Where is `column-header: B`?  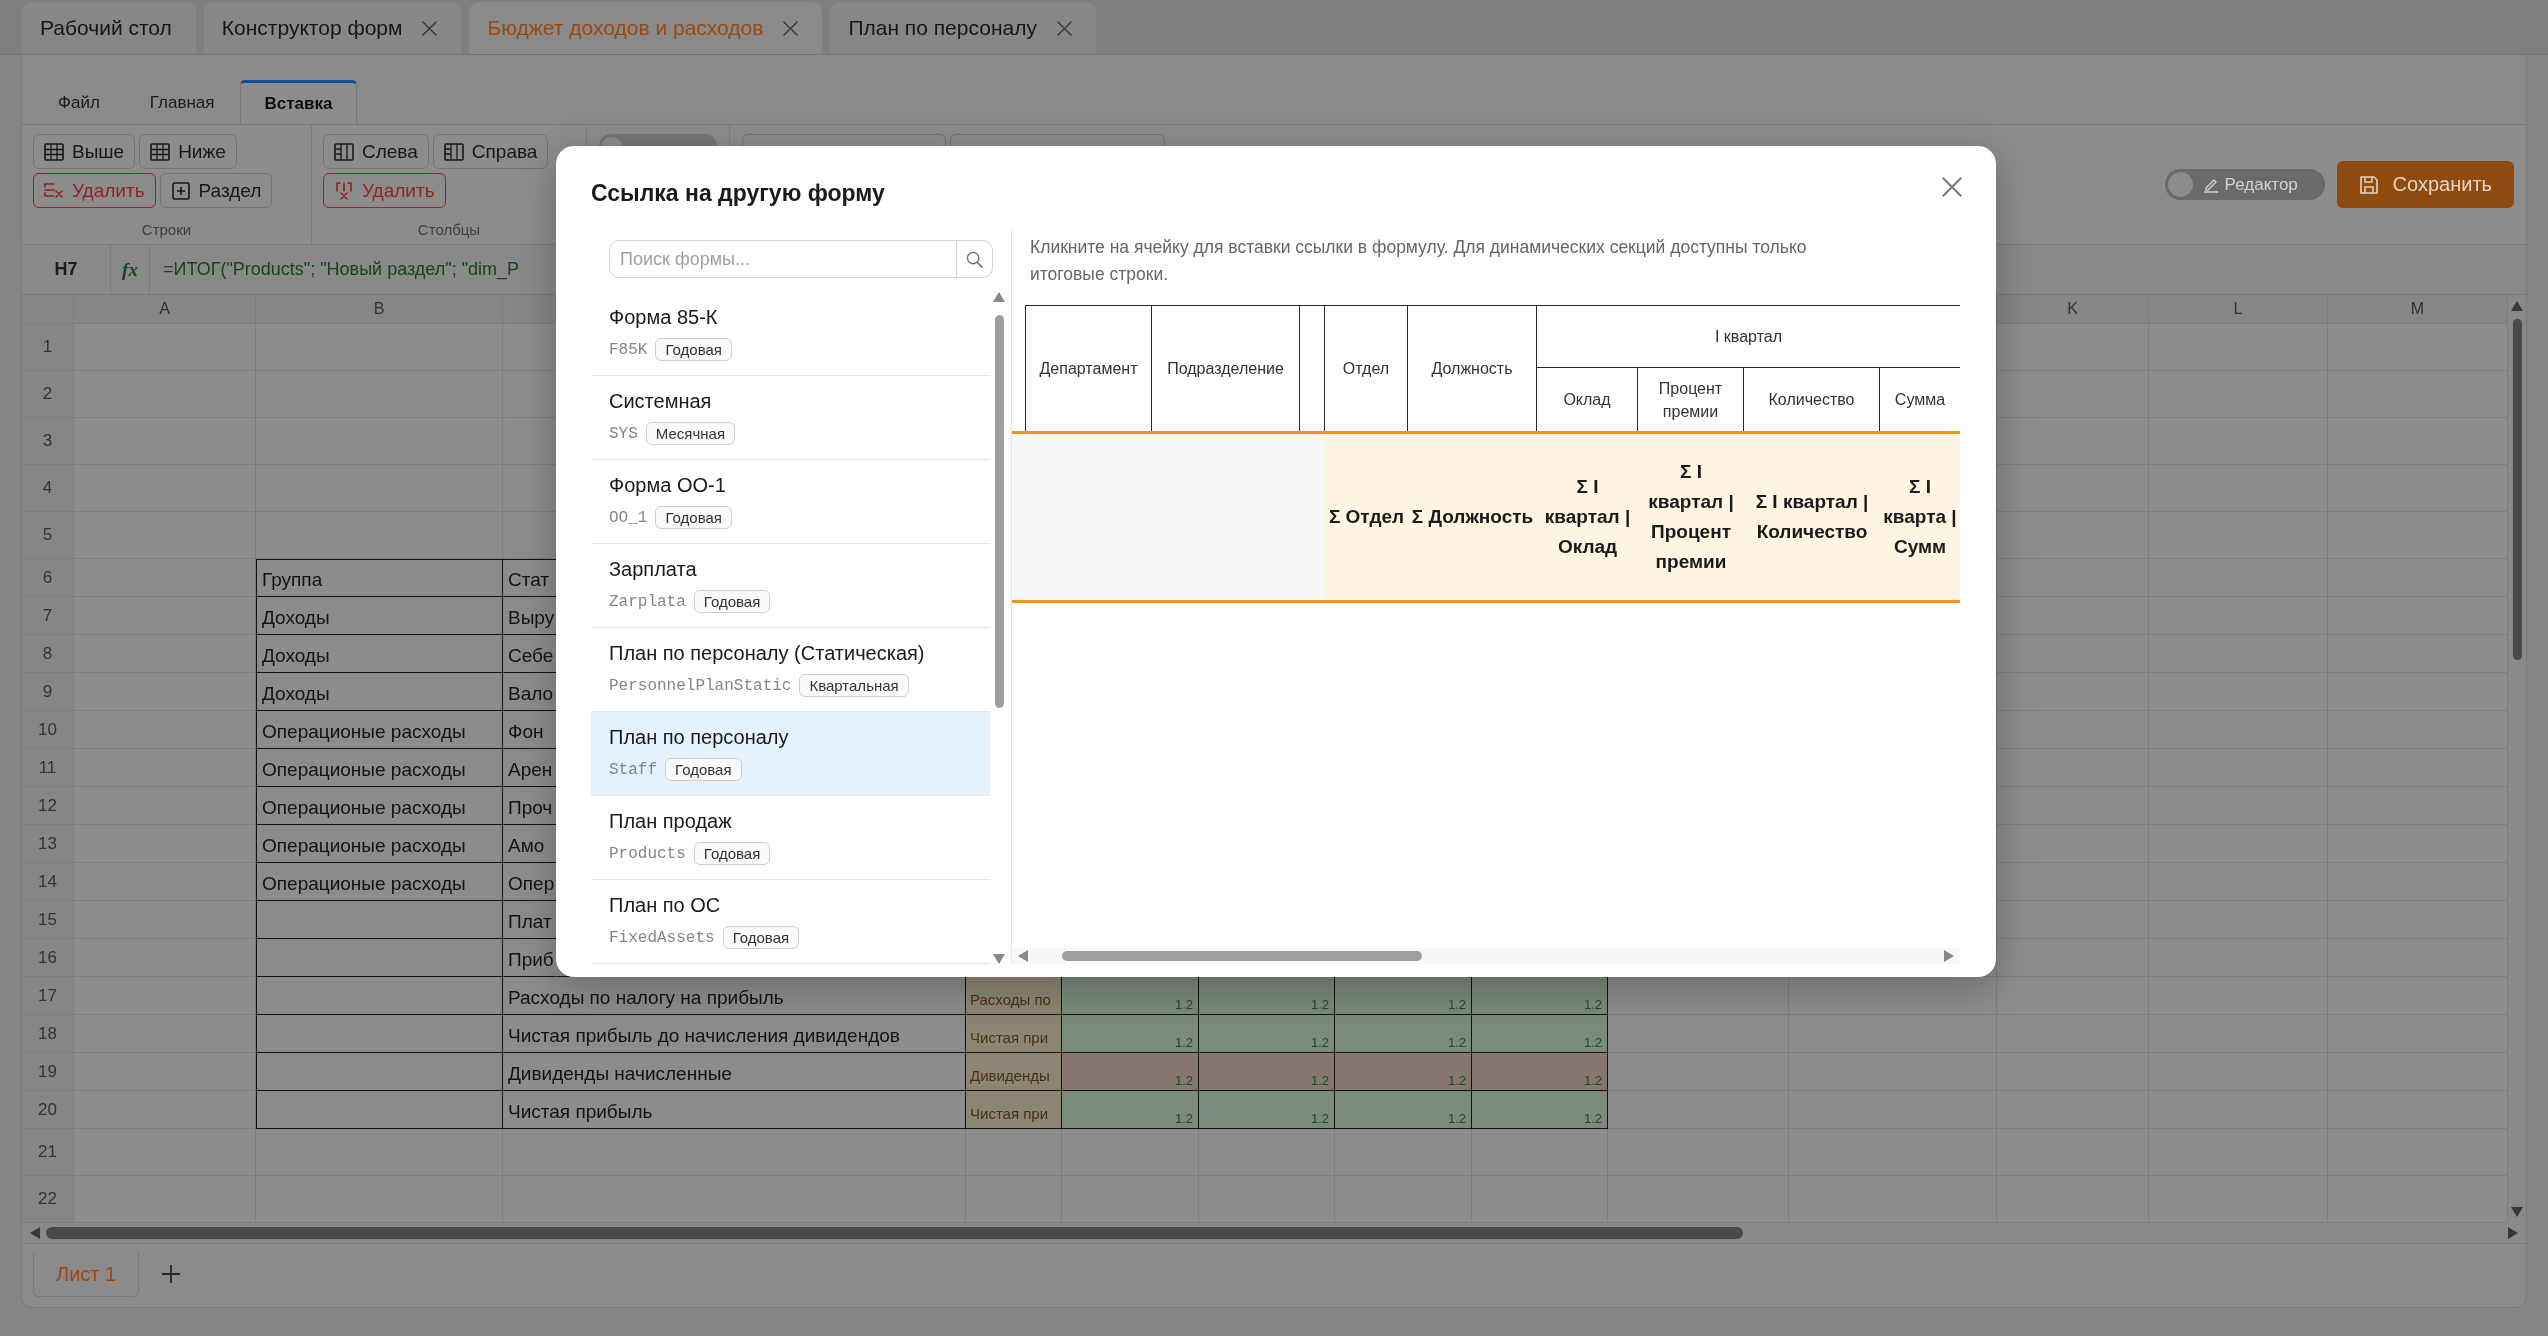
column-header: B is located at coordinates (379, 309).